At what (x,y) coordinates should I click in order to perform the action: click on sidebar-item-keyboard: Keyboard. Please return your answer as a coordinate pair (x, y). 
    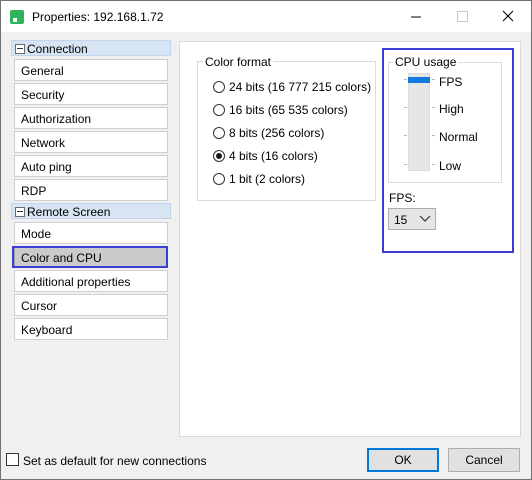
    Looking at the image, I should click on (91, 329).